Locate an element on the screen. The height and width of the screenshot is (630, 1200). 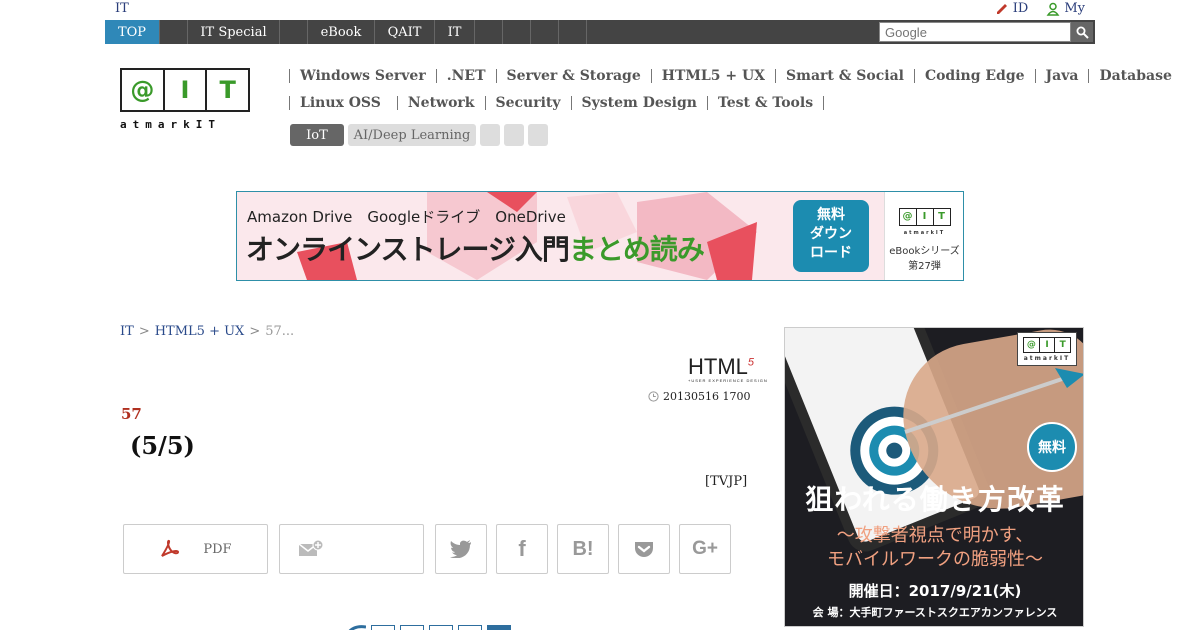
category-test-tools: Test & Tools is located at coordinates (764, 103).